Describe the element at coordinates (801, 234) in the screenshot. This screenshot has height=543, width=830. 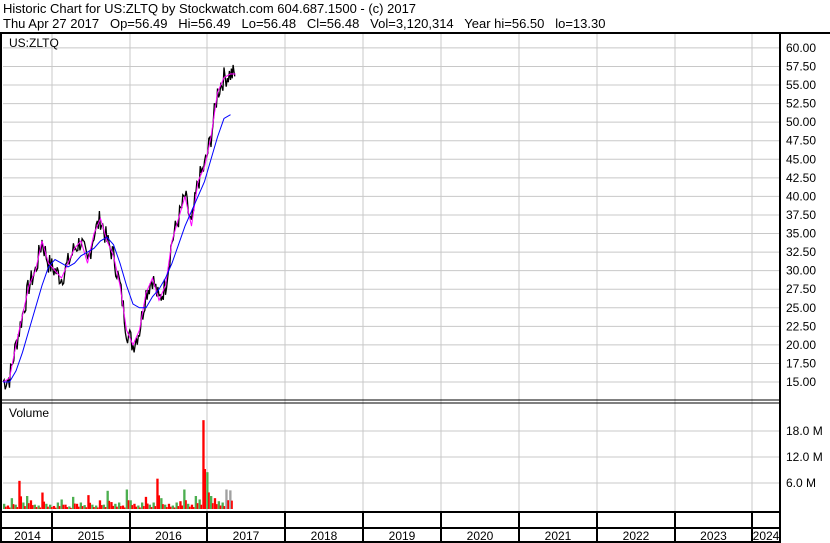
I see `price-tick-label: 35.00` at that location.